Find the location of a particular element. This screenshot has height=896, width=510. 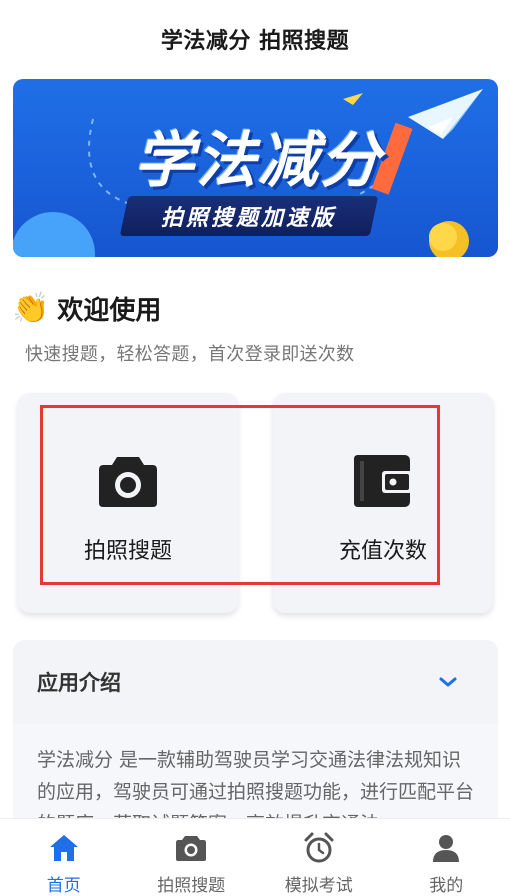

photo-search-button: 拍照搜题 is located at coordinates (128, 503).